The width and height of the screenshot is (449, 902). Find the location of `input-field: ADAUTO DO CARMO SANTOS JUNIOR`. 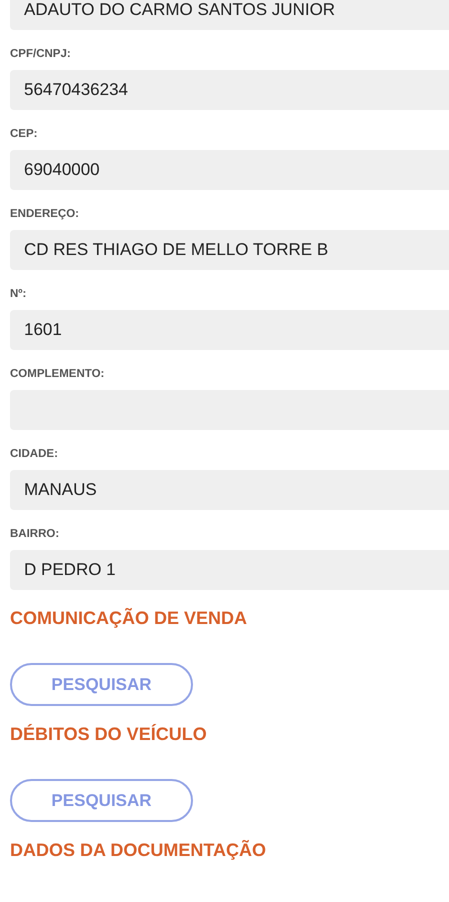

input-field: ADAUTO DO CARMO SANTOS JUNIOR is located at coordinates (229, 15).